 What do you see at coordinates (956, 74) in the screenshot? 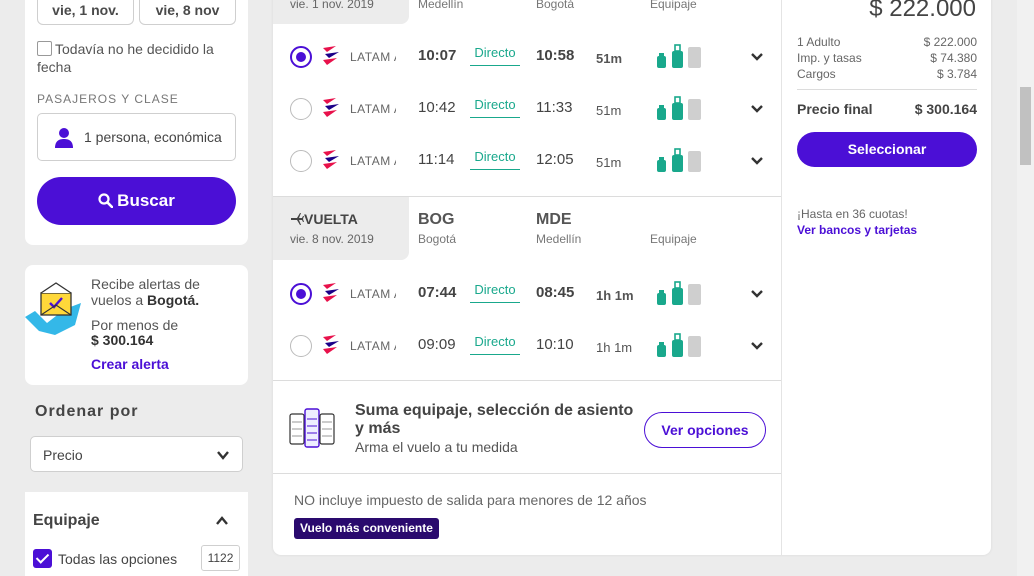
I see `charges-value: $ 3.784` at bounding box center [956, 74].